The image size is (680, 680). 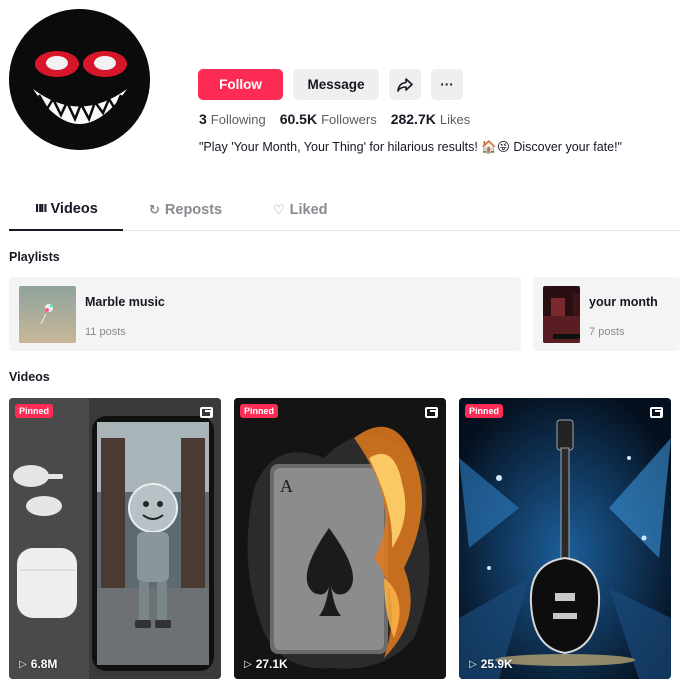 What do you see at coordinates (74, 208) in the screenshot?
I see `tab-videos-label: Videos` at bounding box center [74, 208].